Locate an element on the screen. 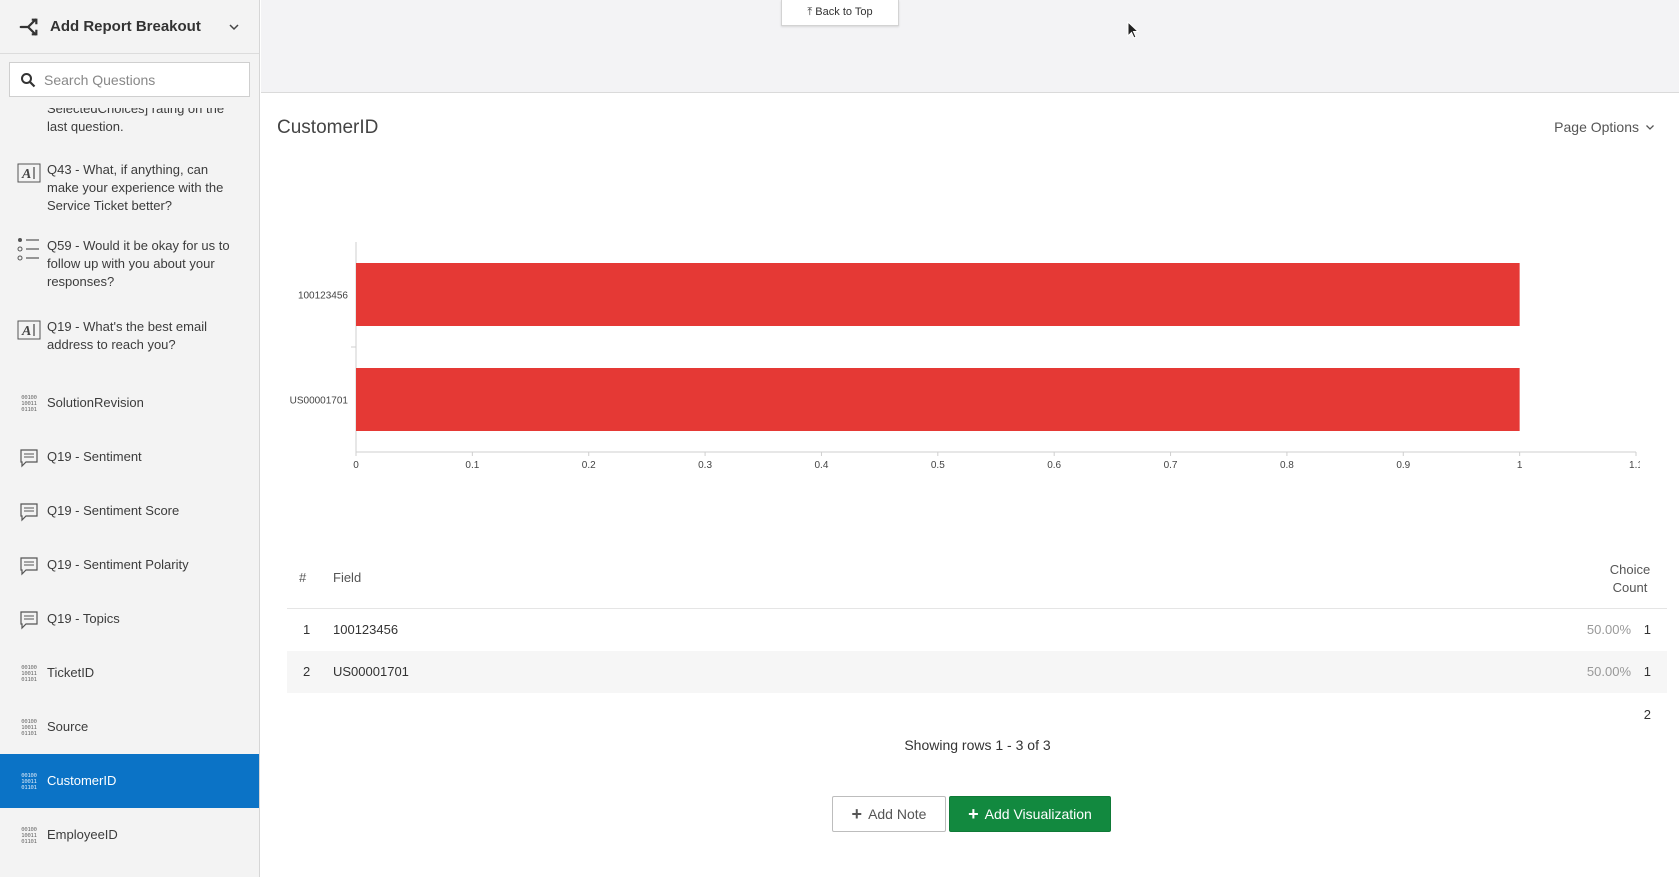 This screenshot has width=1679, height=877. table-row: 2 US00001701 50.00% 1 is located at coordinates (977, 672).